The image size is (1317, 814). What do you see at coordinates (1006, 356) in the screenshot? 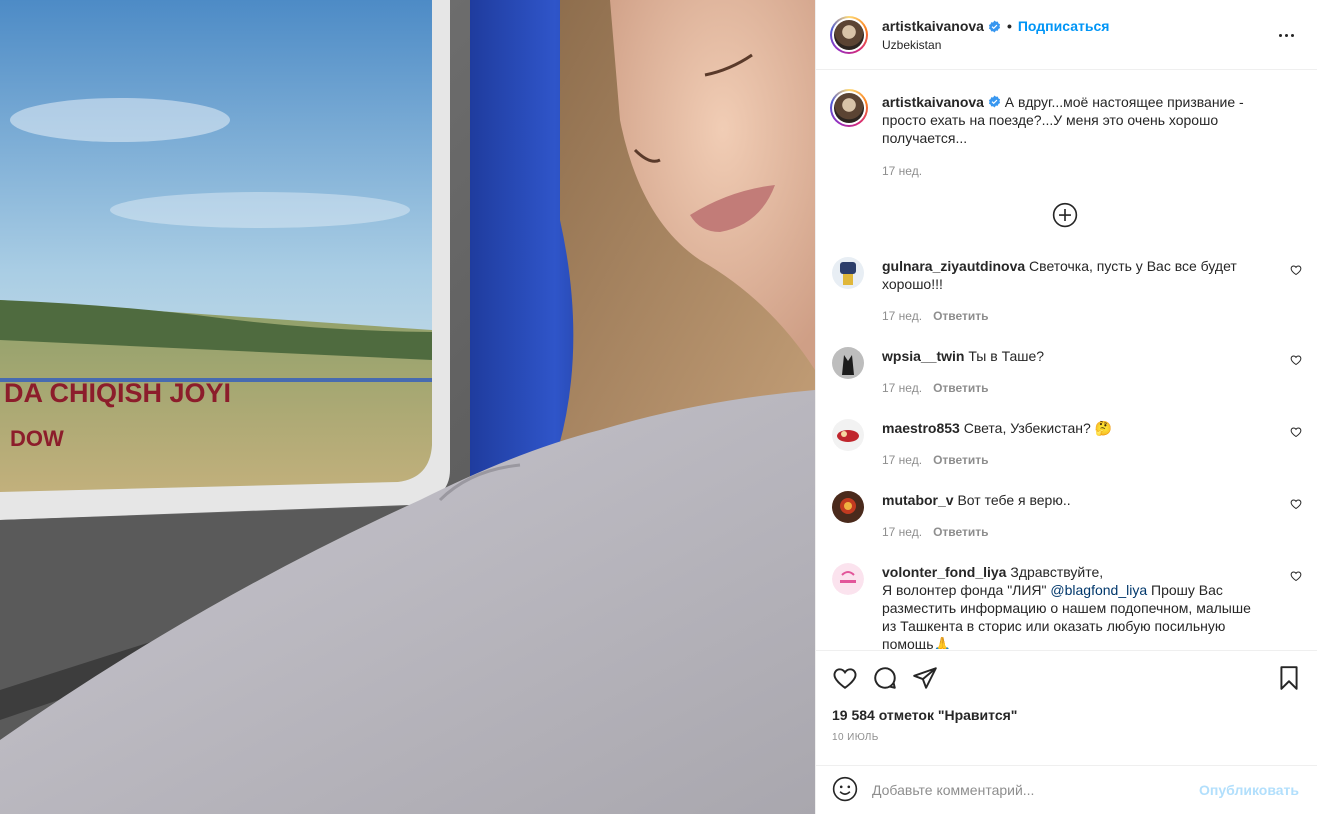
I see `comment-text: Ты в Таше?` at bounding box center [1006, 356].